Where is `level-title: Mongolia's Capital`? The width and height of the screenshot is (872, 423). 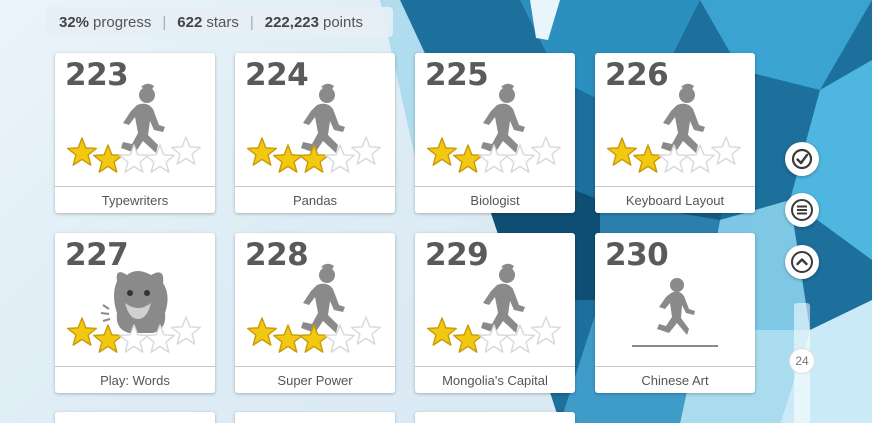 level-title: Mongolia's Capital is located at coordinates (495, 380).